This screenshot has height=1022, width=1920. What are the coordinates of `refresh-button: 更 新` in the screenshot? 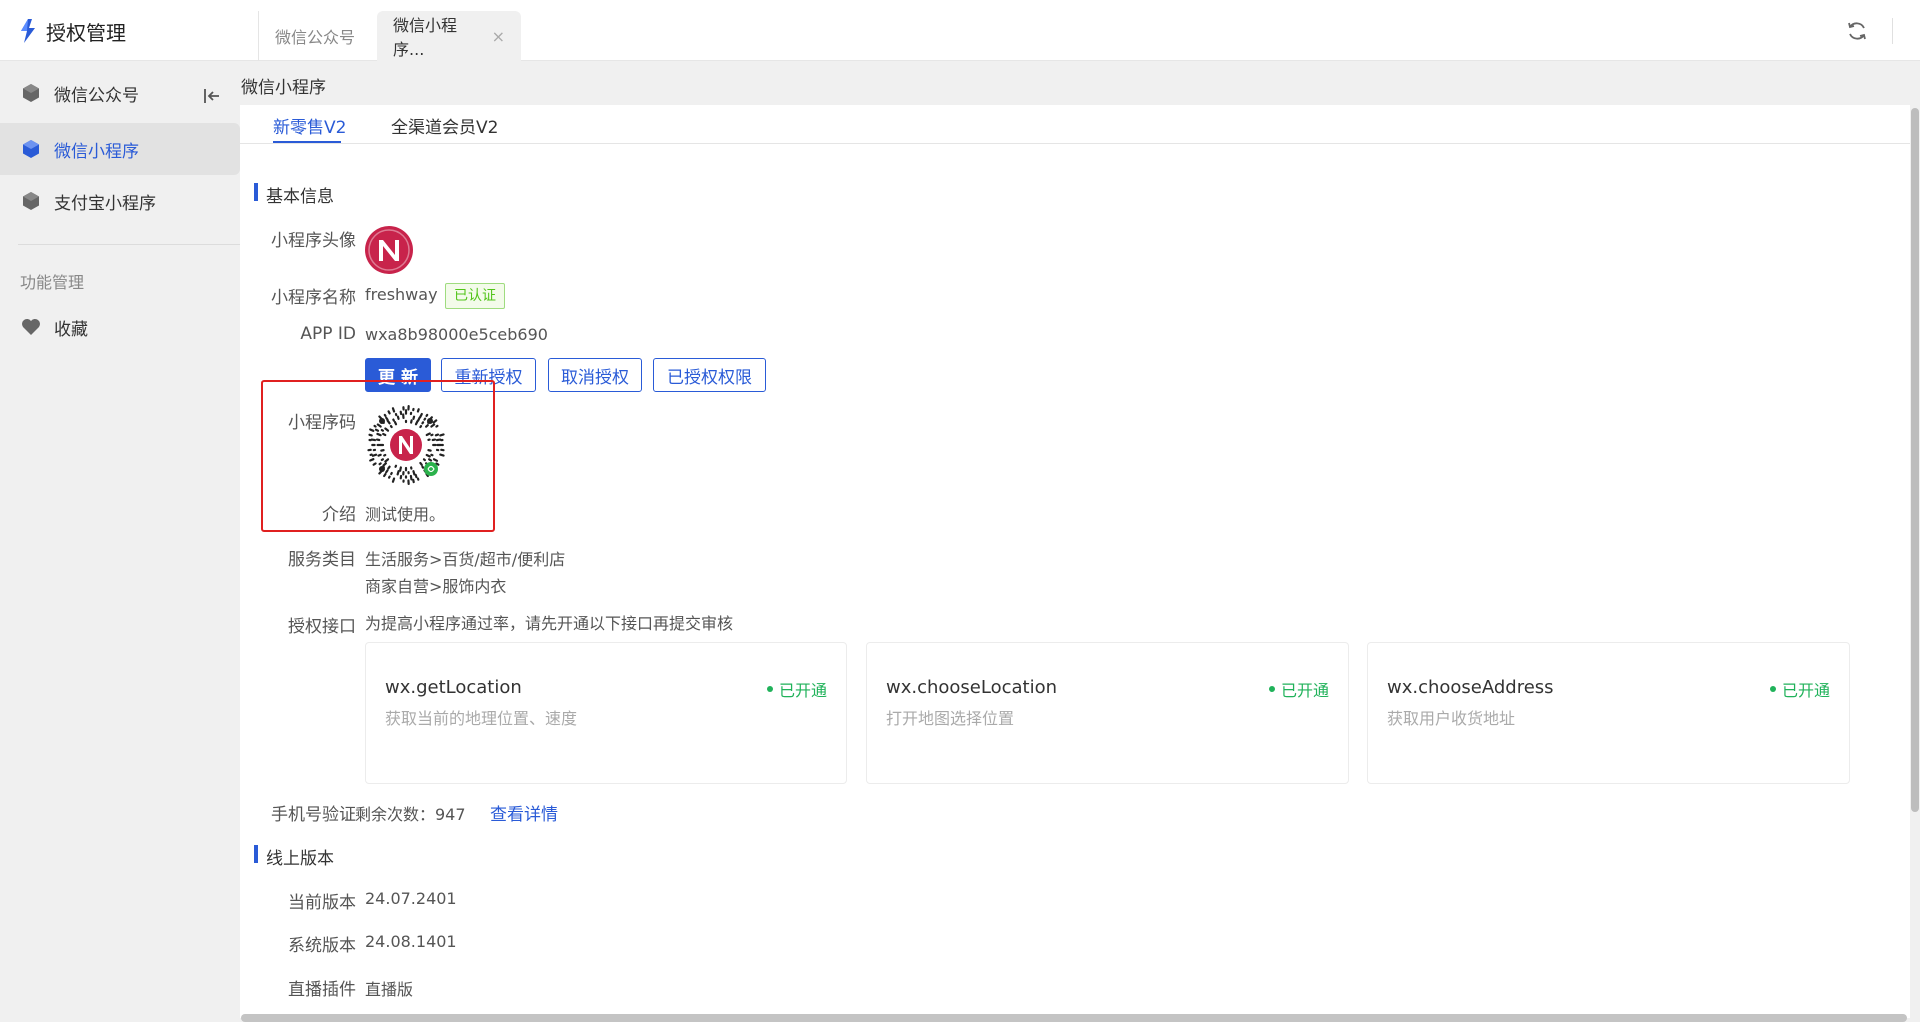 It's located at (398, 375).